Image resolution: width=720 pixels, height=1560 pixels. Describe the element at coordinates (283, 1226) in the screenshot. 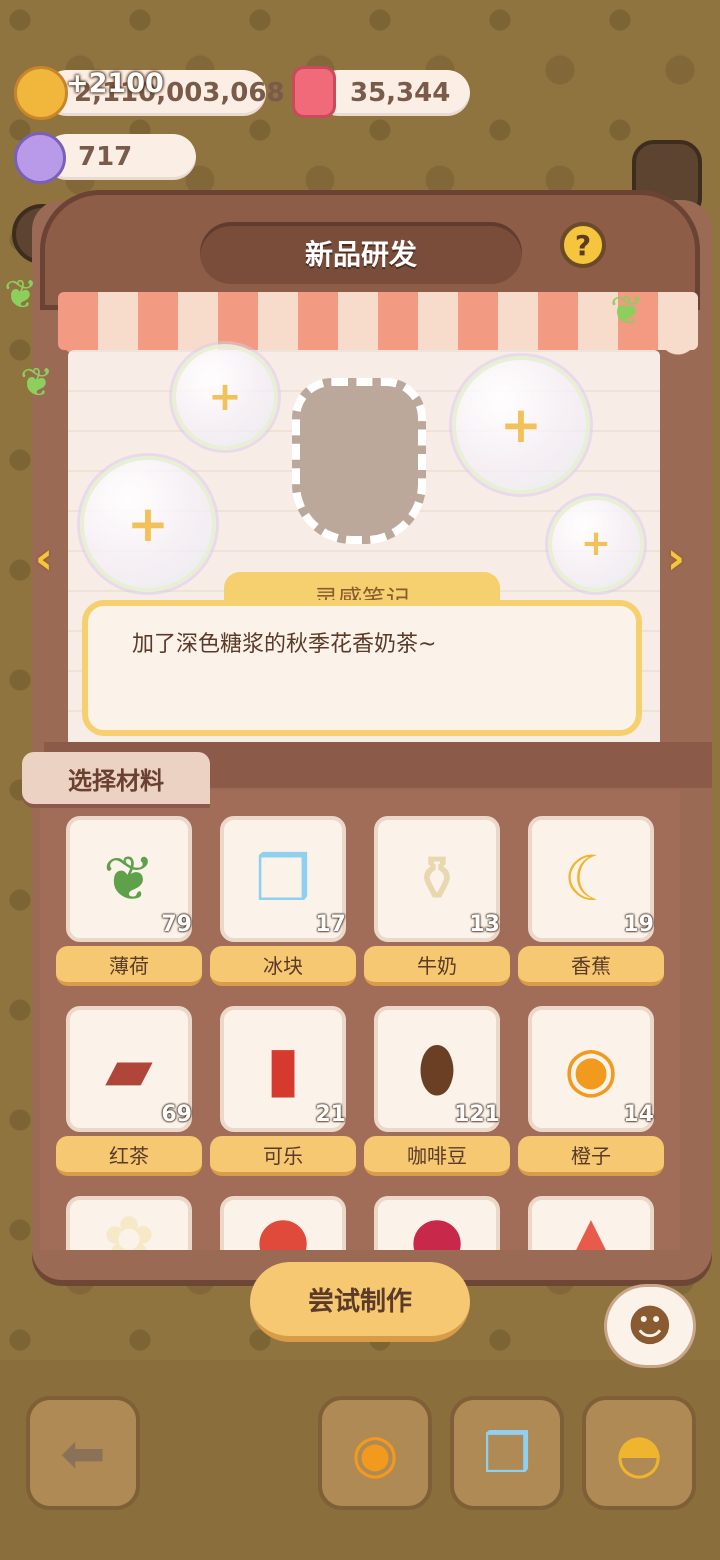

I see `strawberry-icon: ●` at that location.